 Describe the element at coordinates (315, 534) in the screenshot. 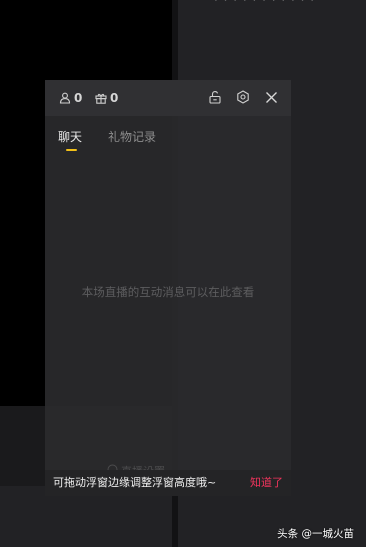

I see `watermark: 头条 @一城火苗` at that location.